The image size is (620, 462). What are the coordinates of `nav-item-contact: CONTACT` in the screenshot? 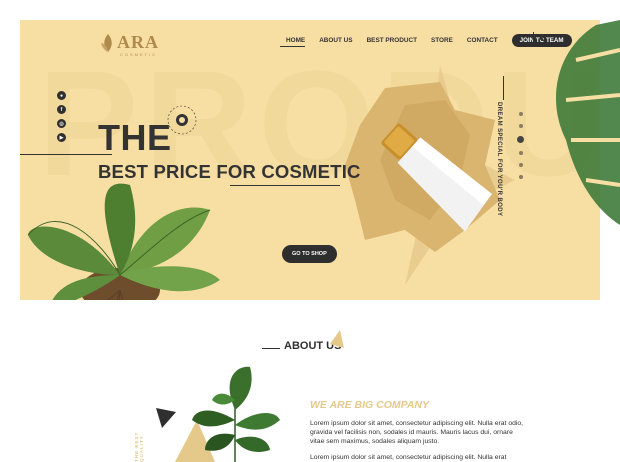 It's located at (482, 40).